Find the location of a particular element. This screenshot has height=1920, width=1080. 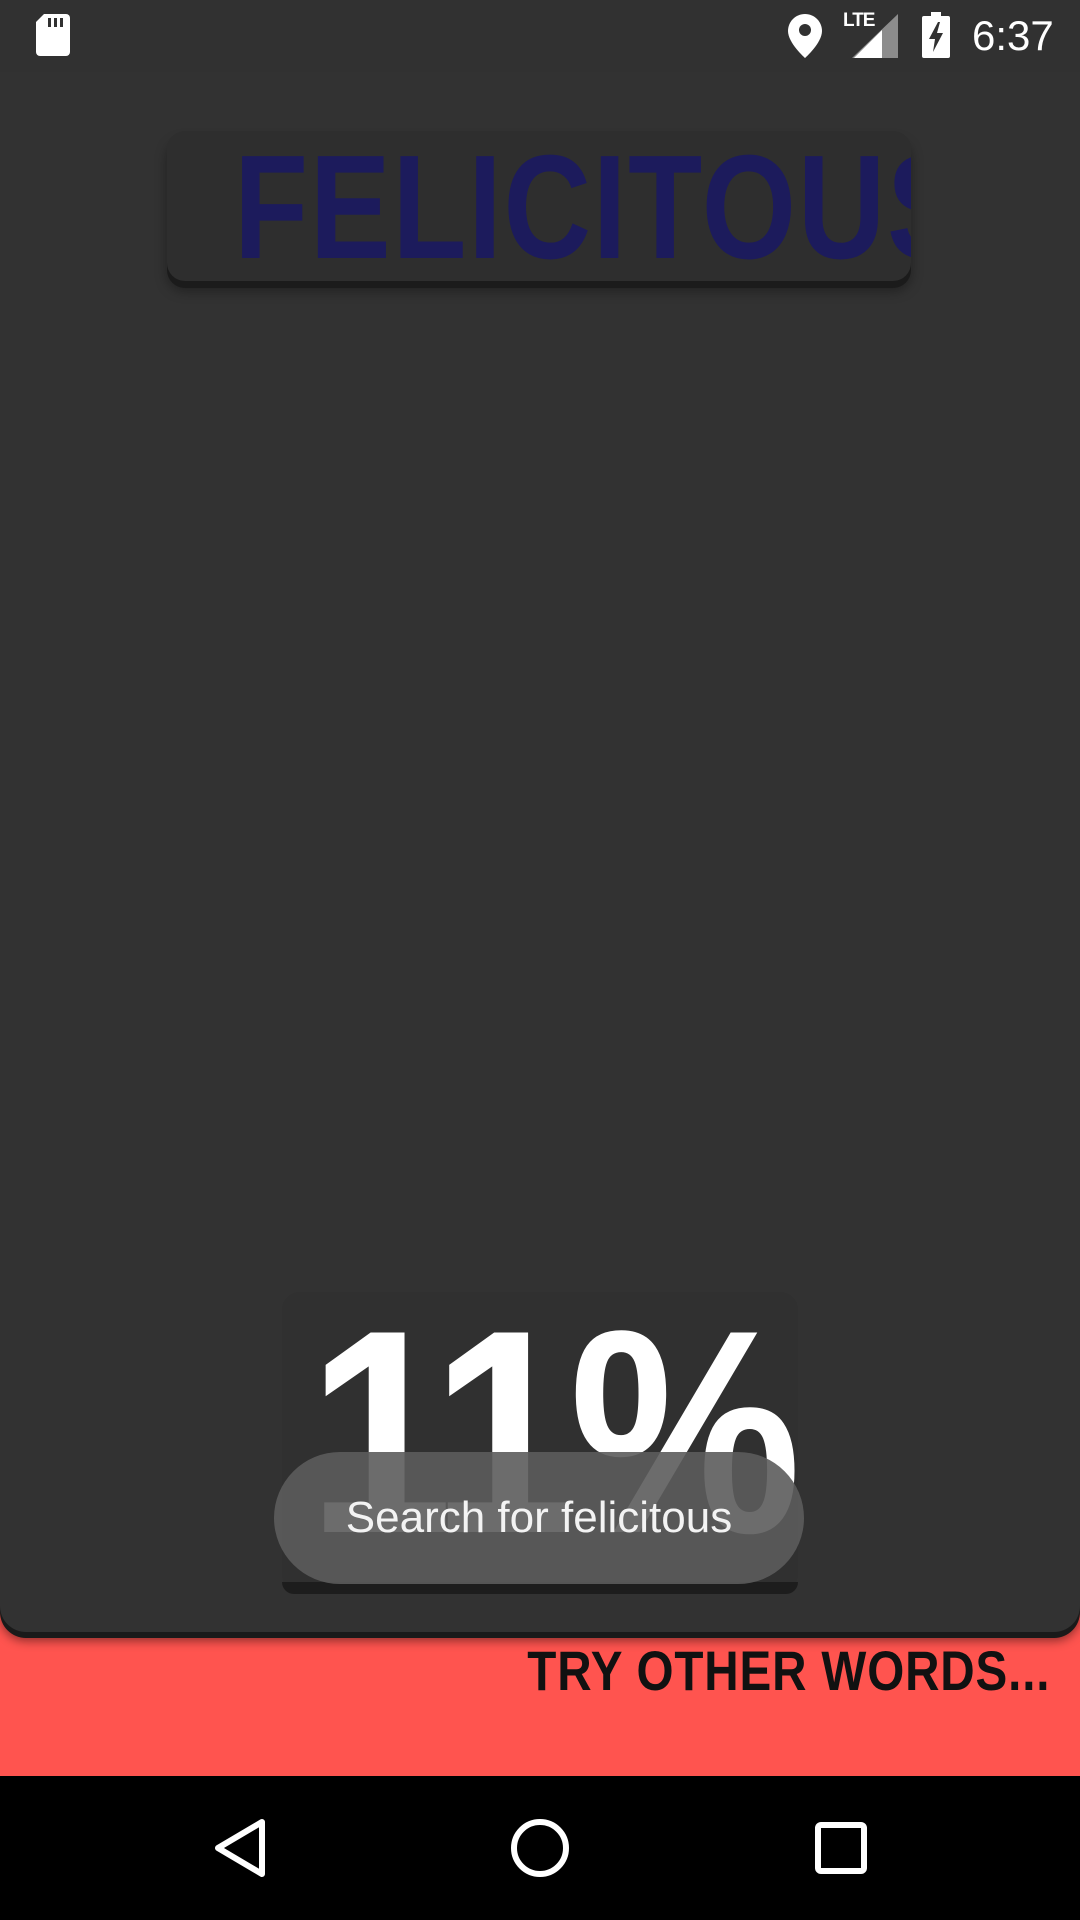

recents-icon is located at coordinates (840, 1850).